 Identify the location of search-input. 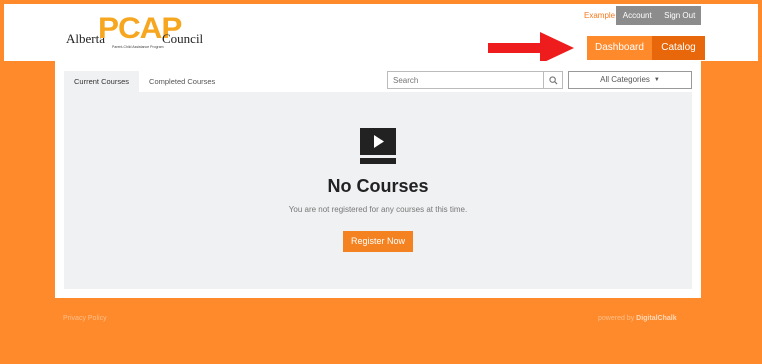
(465, 80).